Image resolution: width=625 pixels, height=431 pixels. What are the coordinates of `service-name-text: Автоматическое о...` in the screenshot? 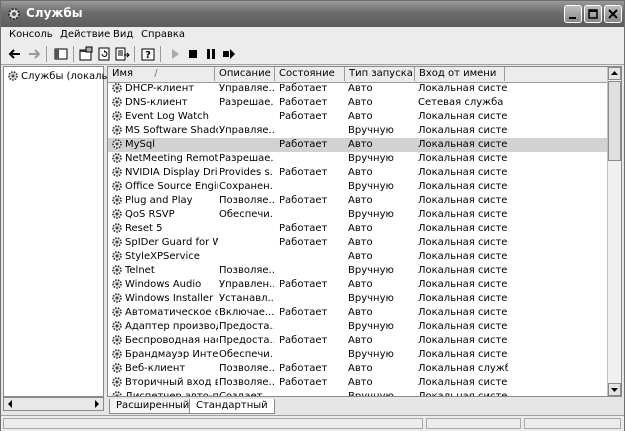 It's located at (171, 312).